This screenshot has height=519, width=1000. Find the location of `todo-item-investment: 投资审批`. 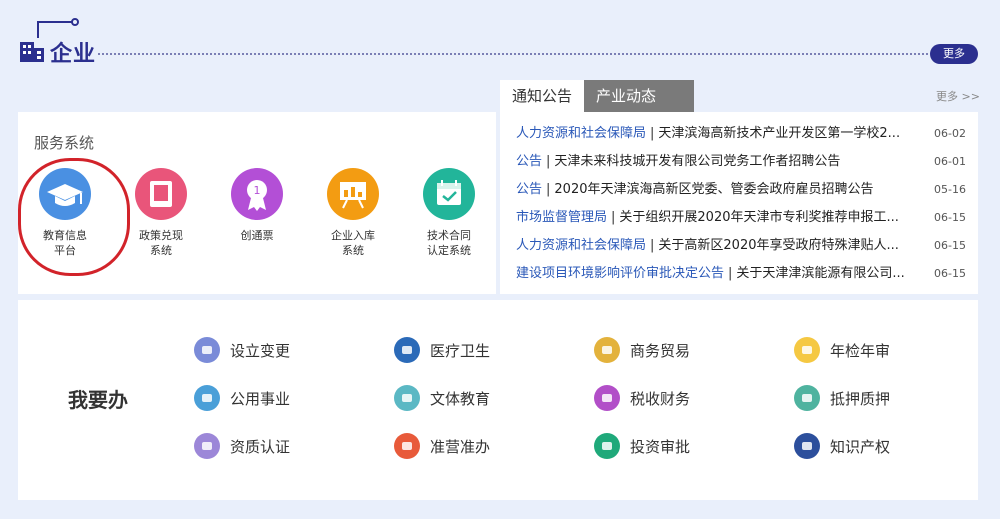

todo-item-investment: 投资审批 is located at coordinates (642, 447).